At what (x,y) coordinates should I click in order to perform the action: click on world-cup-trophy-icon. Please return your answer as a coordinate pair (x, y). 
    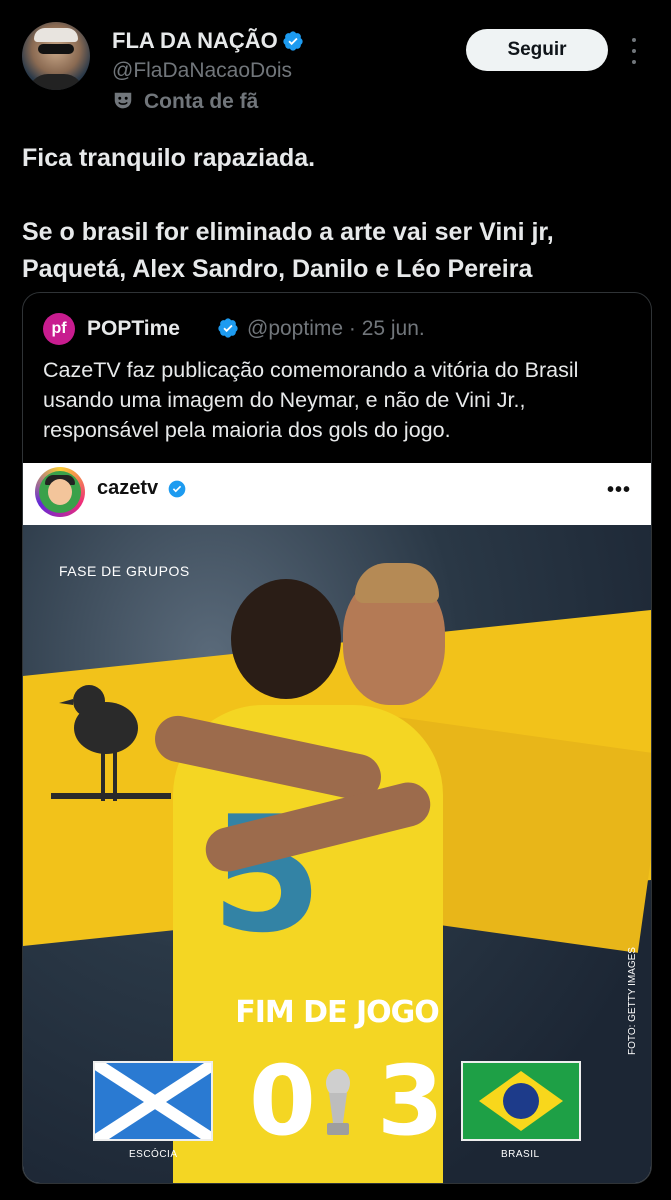
    Looking at the image, I should click on (338, 1102).